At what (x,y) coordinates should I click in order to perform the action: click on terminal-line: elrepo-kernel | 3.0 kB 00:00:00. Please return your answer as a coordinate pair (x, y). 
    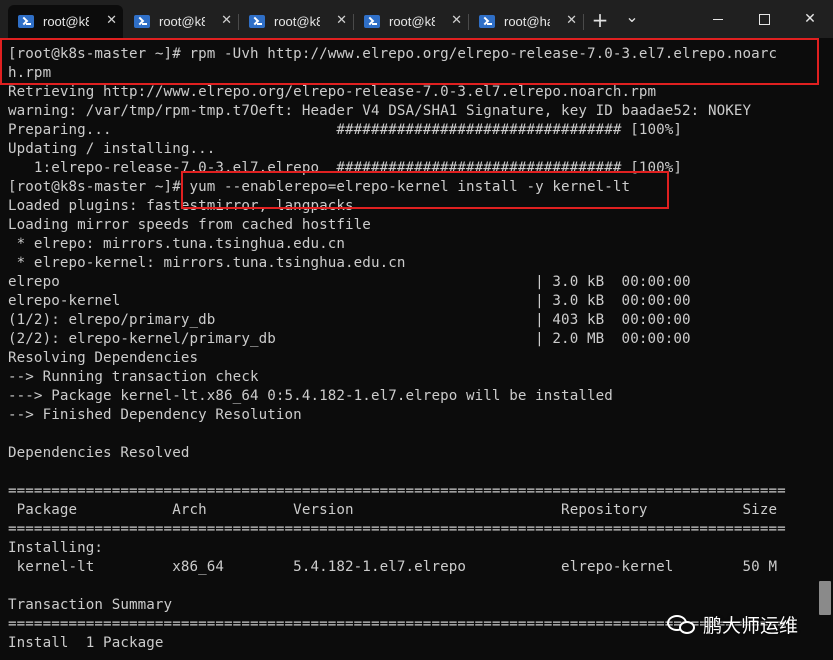
    Looking at the image, I should click on (349, 301).